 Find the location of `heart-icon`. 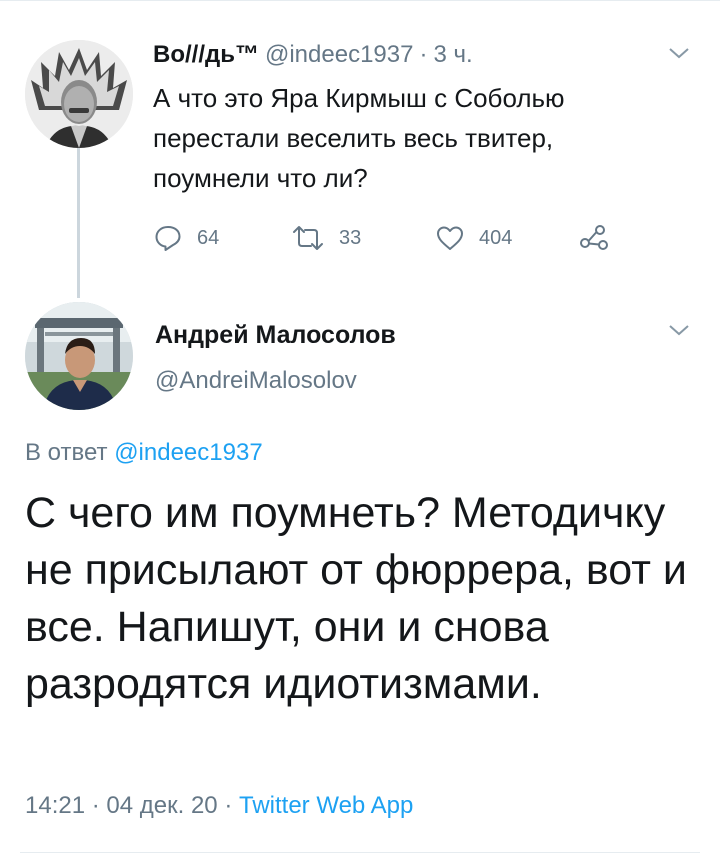

heart-icon is located at coordinates (450, 238).